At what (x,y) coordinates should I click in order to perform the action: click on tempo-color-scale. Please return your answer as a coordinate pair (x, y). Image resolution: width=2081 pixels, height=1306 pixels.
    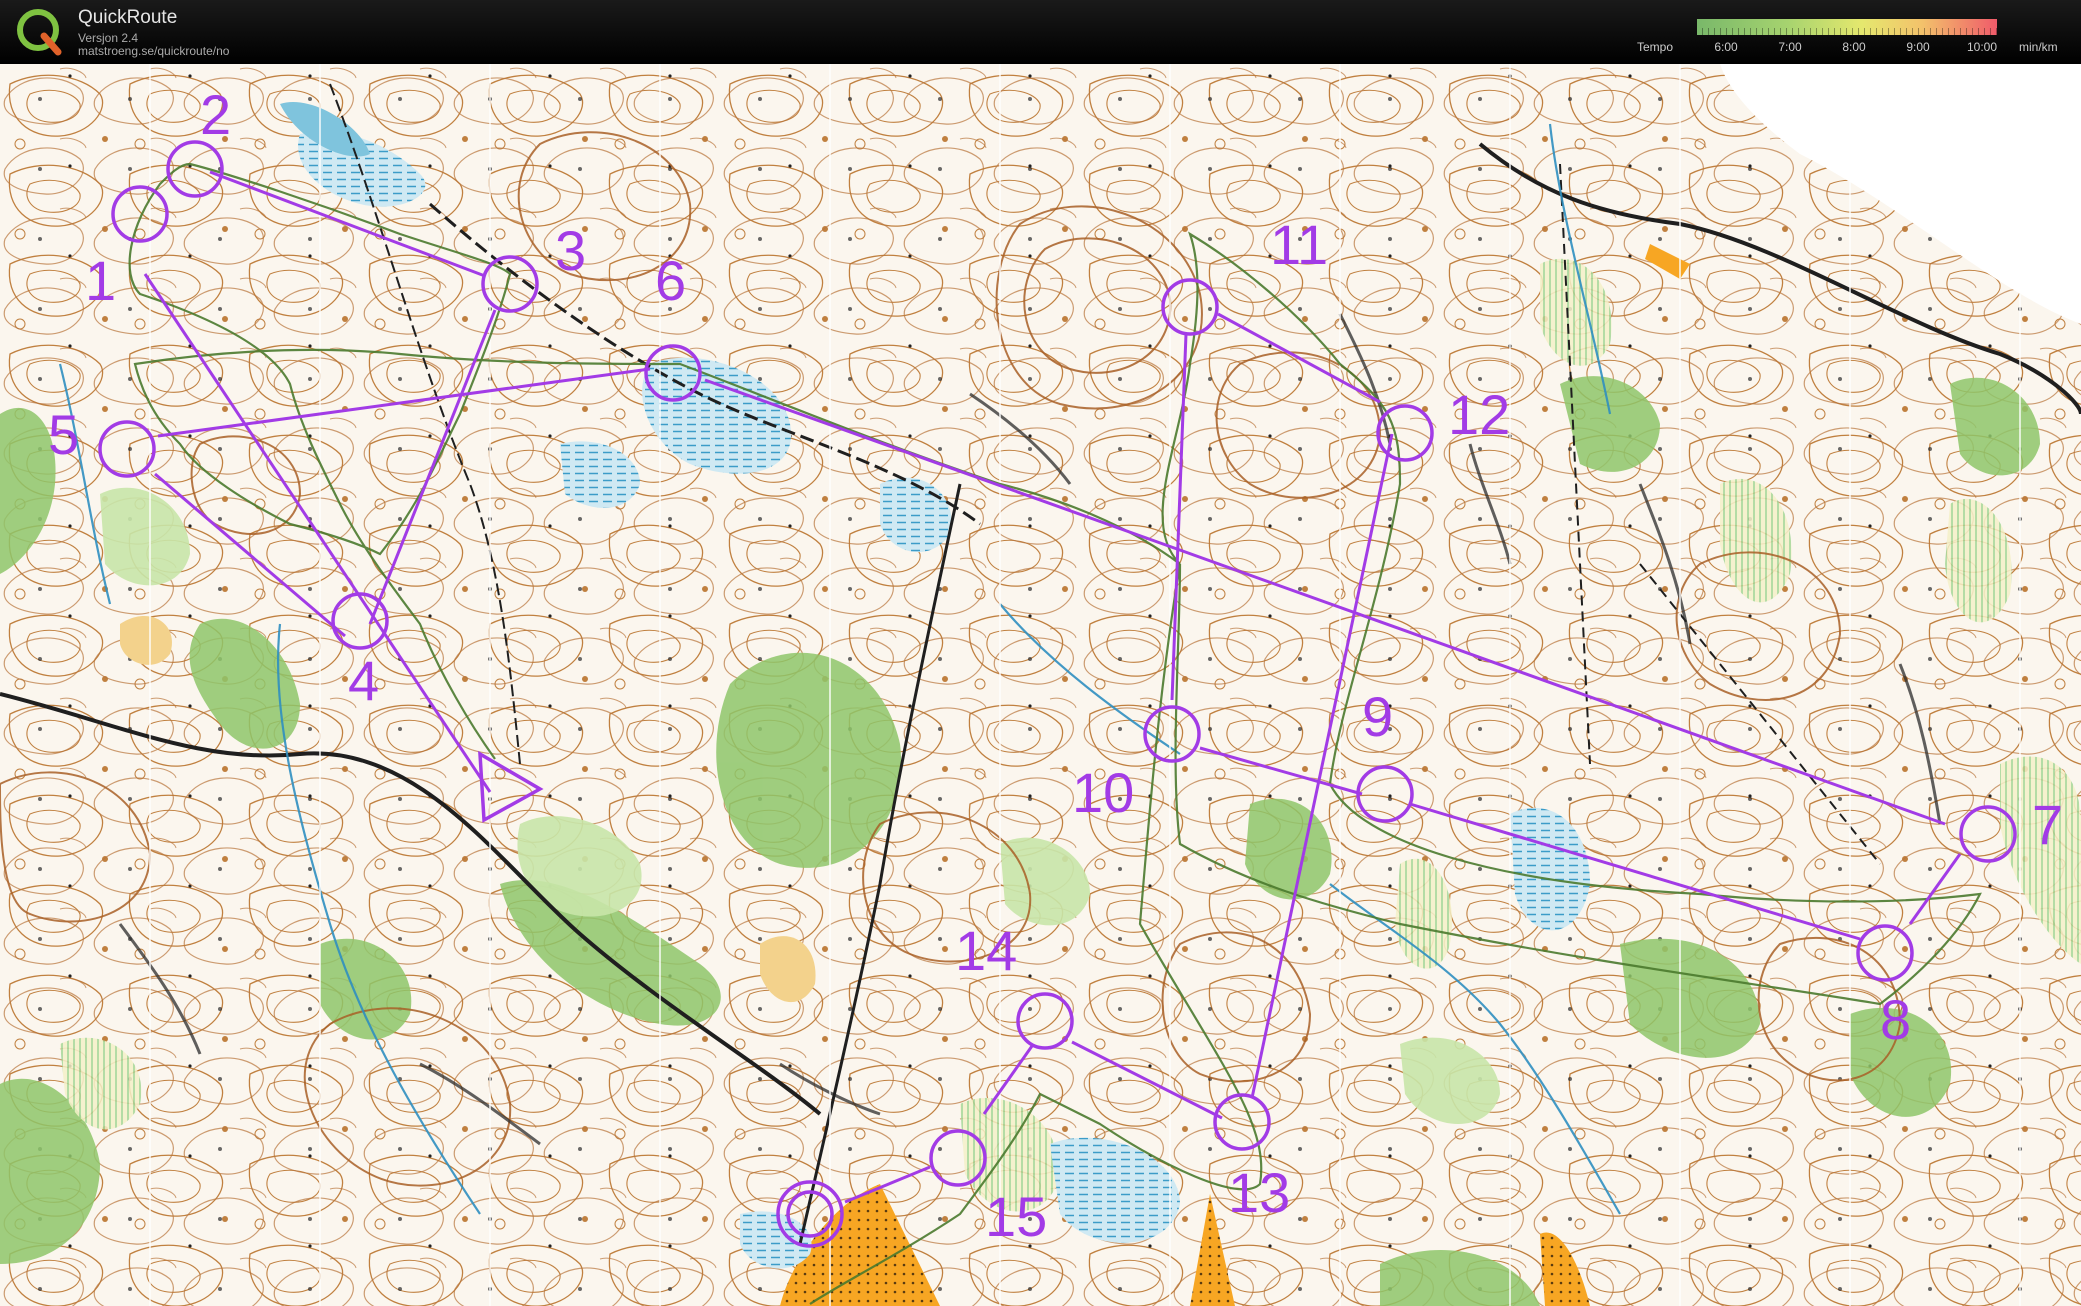
    Looking at the image, I should click on (1847, 27).